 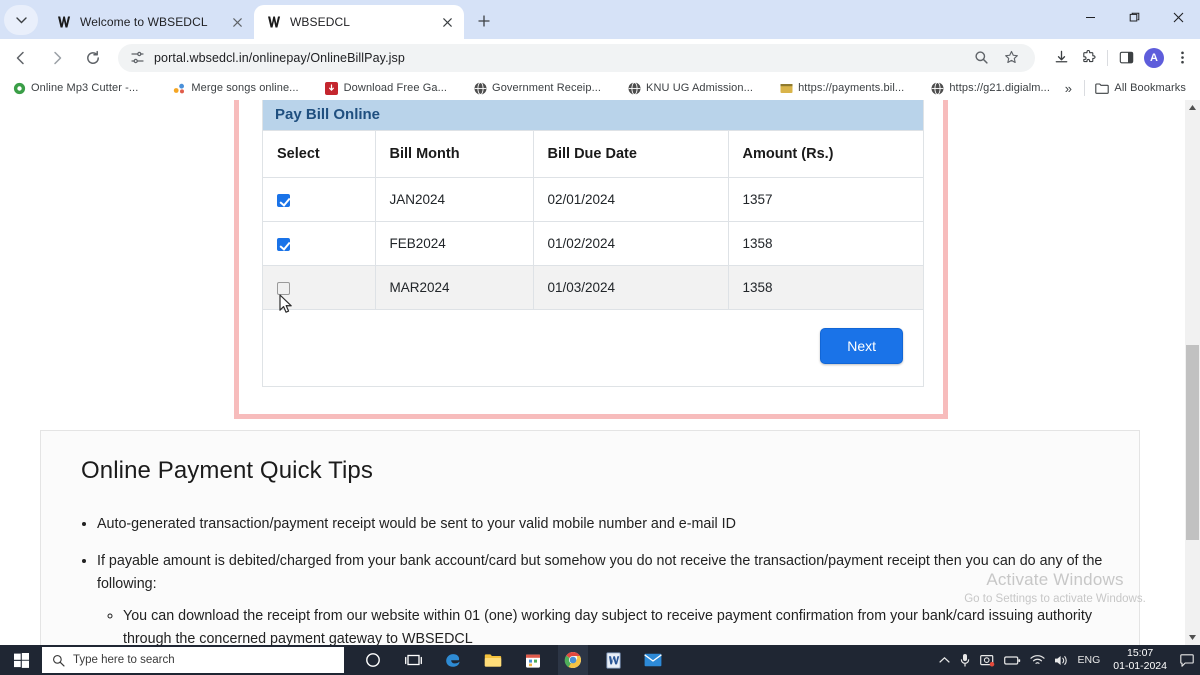 What do you see at coordinates (613, 660) in the screenshot?
I see `word-icon` at bounding box center [613, 660].